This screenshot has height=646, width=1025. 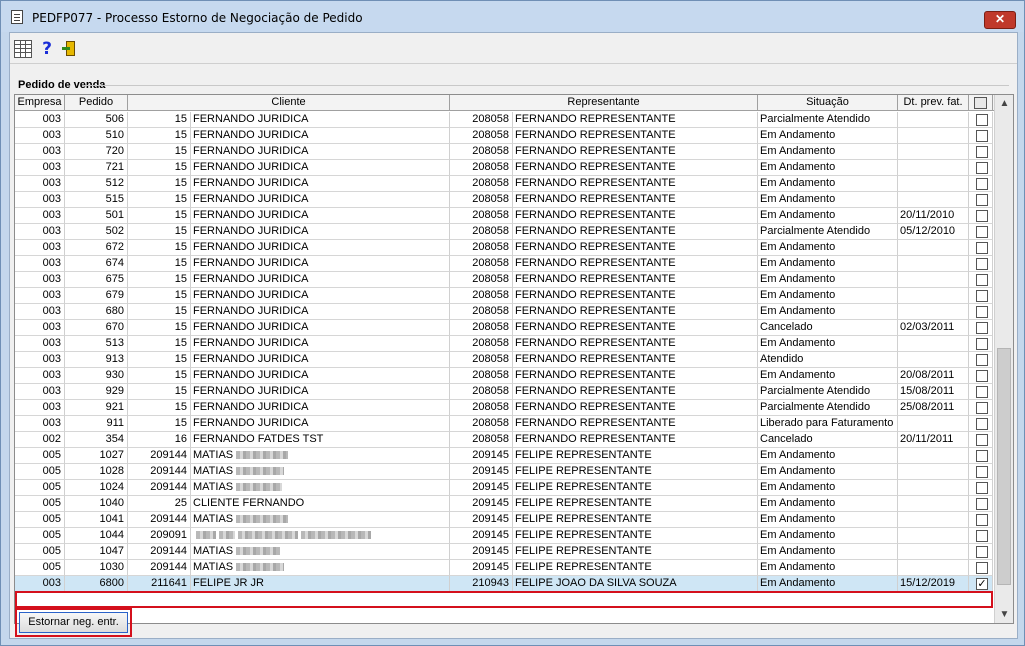 What do you see at coordinates (481, 488) in the screenshot?
I see `cell-representante-codigo: 209145` at bounding box center [481, 488].